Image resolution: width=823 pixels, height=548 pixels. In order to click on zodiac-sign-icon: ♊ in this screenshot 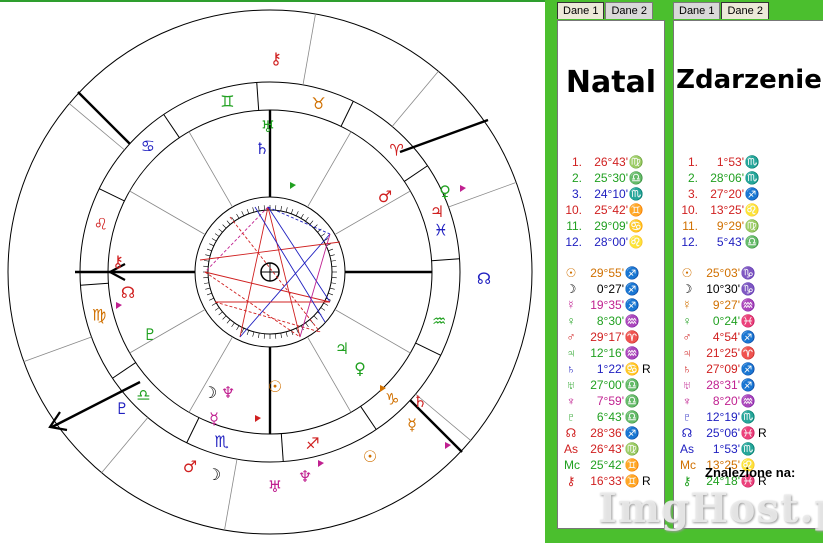, I will do `click(227, 101)`.